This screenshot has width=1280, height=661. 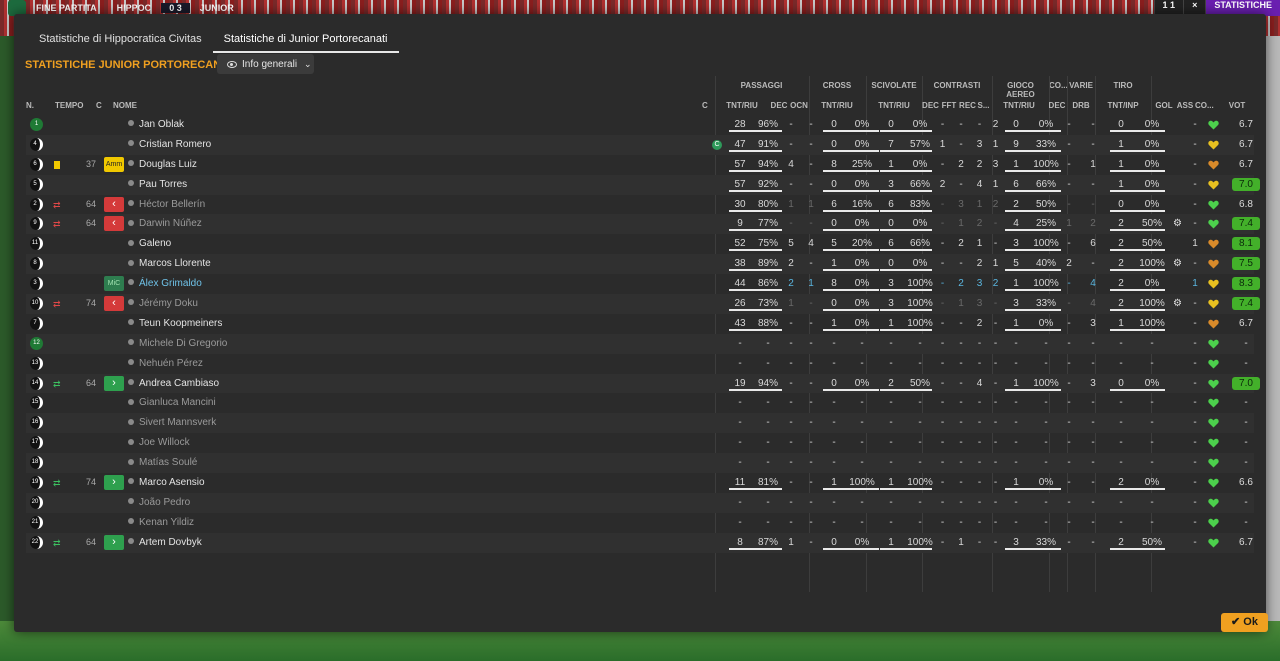 I want to click on table-row: 20 João Pedro - - - - - - - - - - - - - - - - - - - -, so click(x=640, y=502).